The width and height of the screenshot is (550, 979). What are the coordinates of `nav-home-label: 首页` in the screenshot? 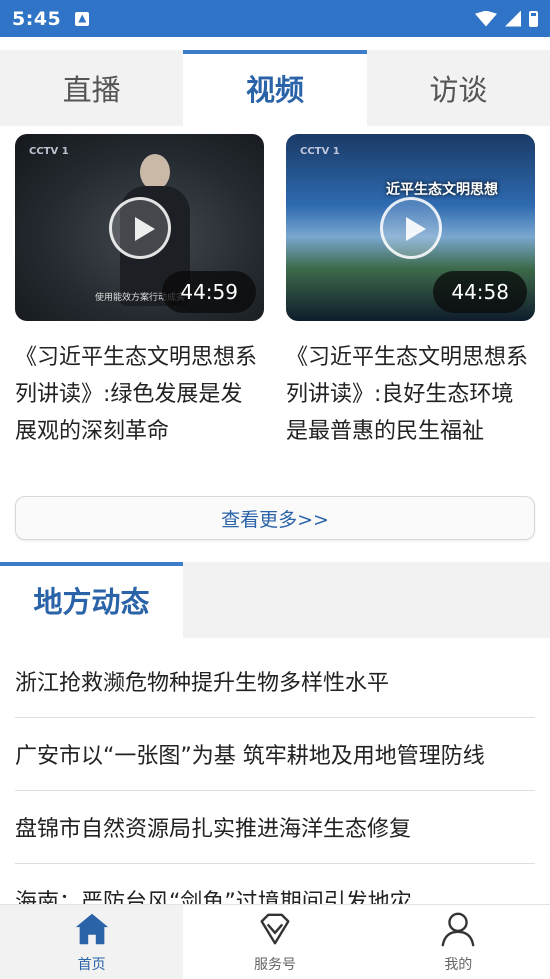 It's located at (91, 965).